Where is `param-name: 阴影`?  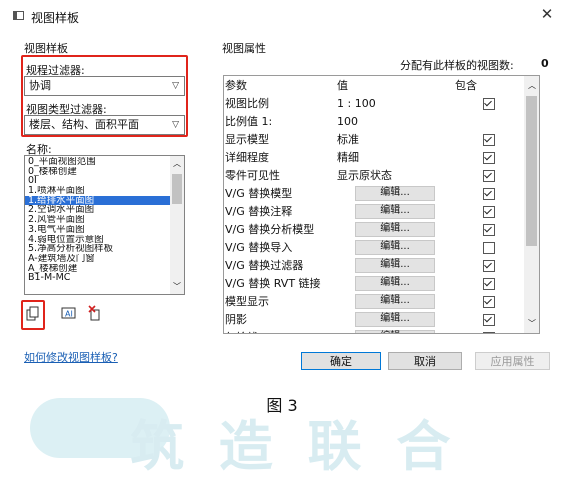
param-name: 阴影 is located at coordinates (236, 319).